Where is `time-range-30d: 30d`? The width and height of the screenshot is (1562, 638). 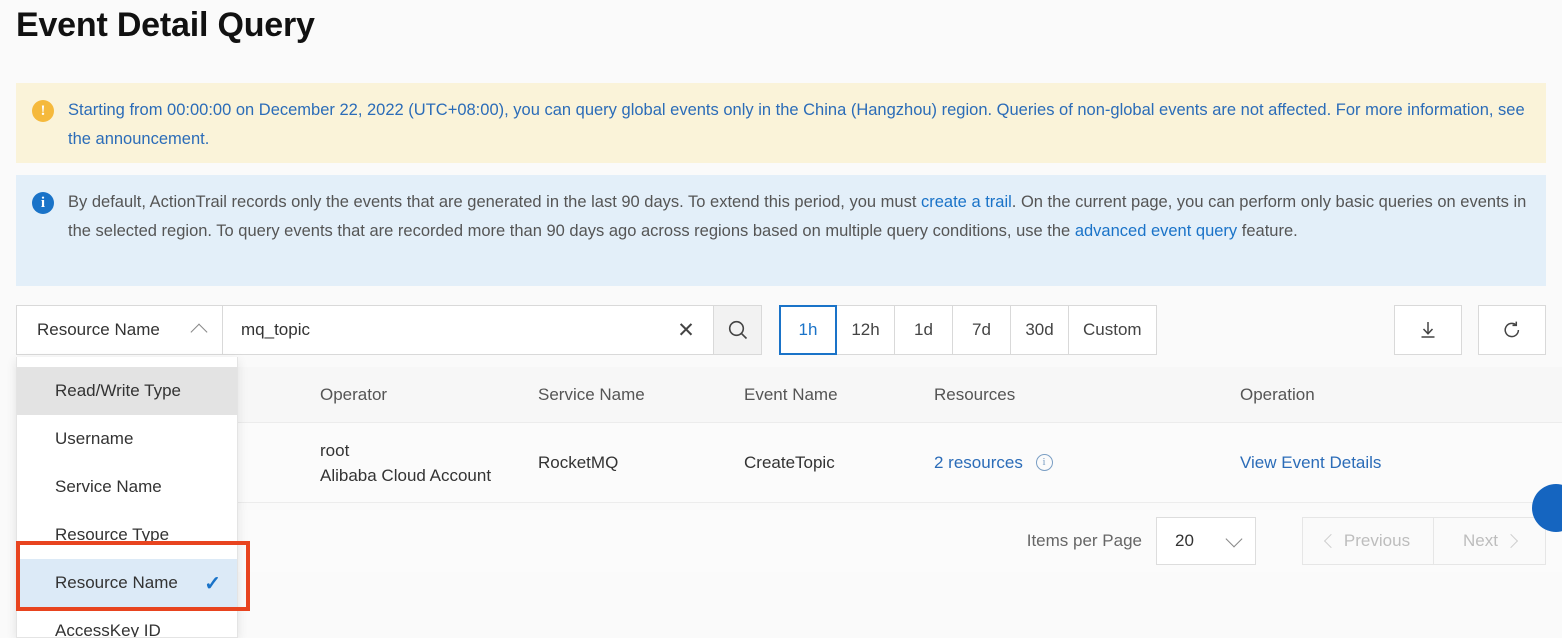 time-range-30d: 30d is located at coordinates (1040, 330).